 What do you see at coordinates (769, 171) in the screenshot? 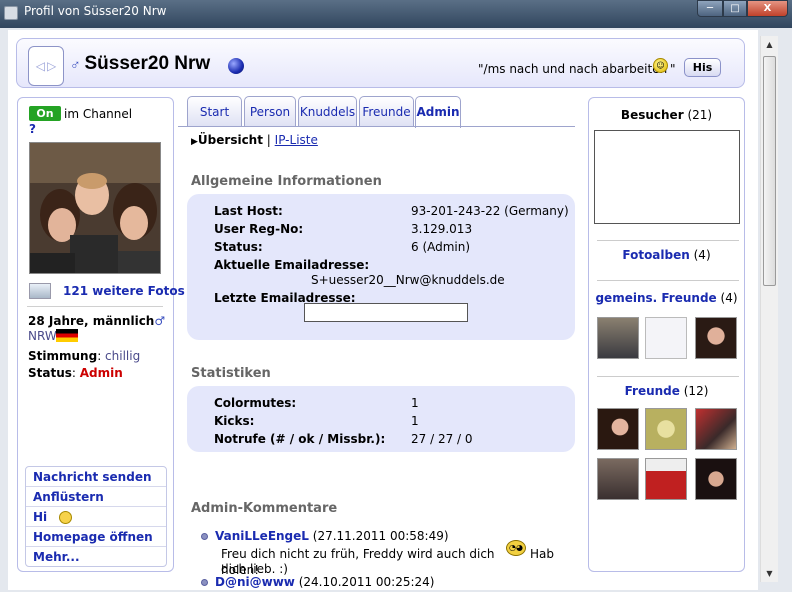
I see `scroll-thumb` at bounding box center [769, 171].